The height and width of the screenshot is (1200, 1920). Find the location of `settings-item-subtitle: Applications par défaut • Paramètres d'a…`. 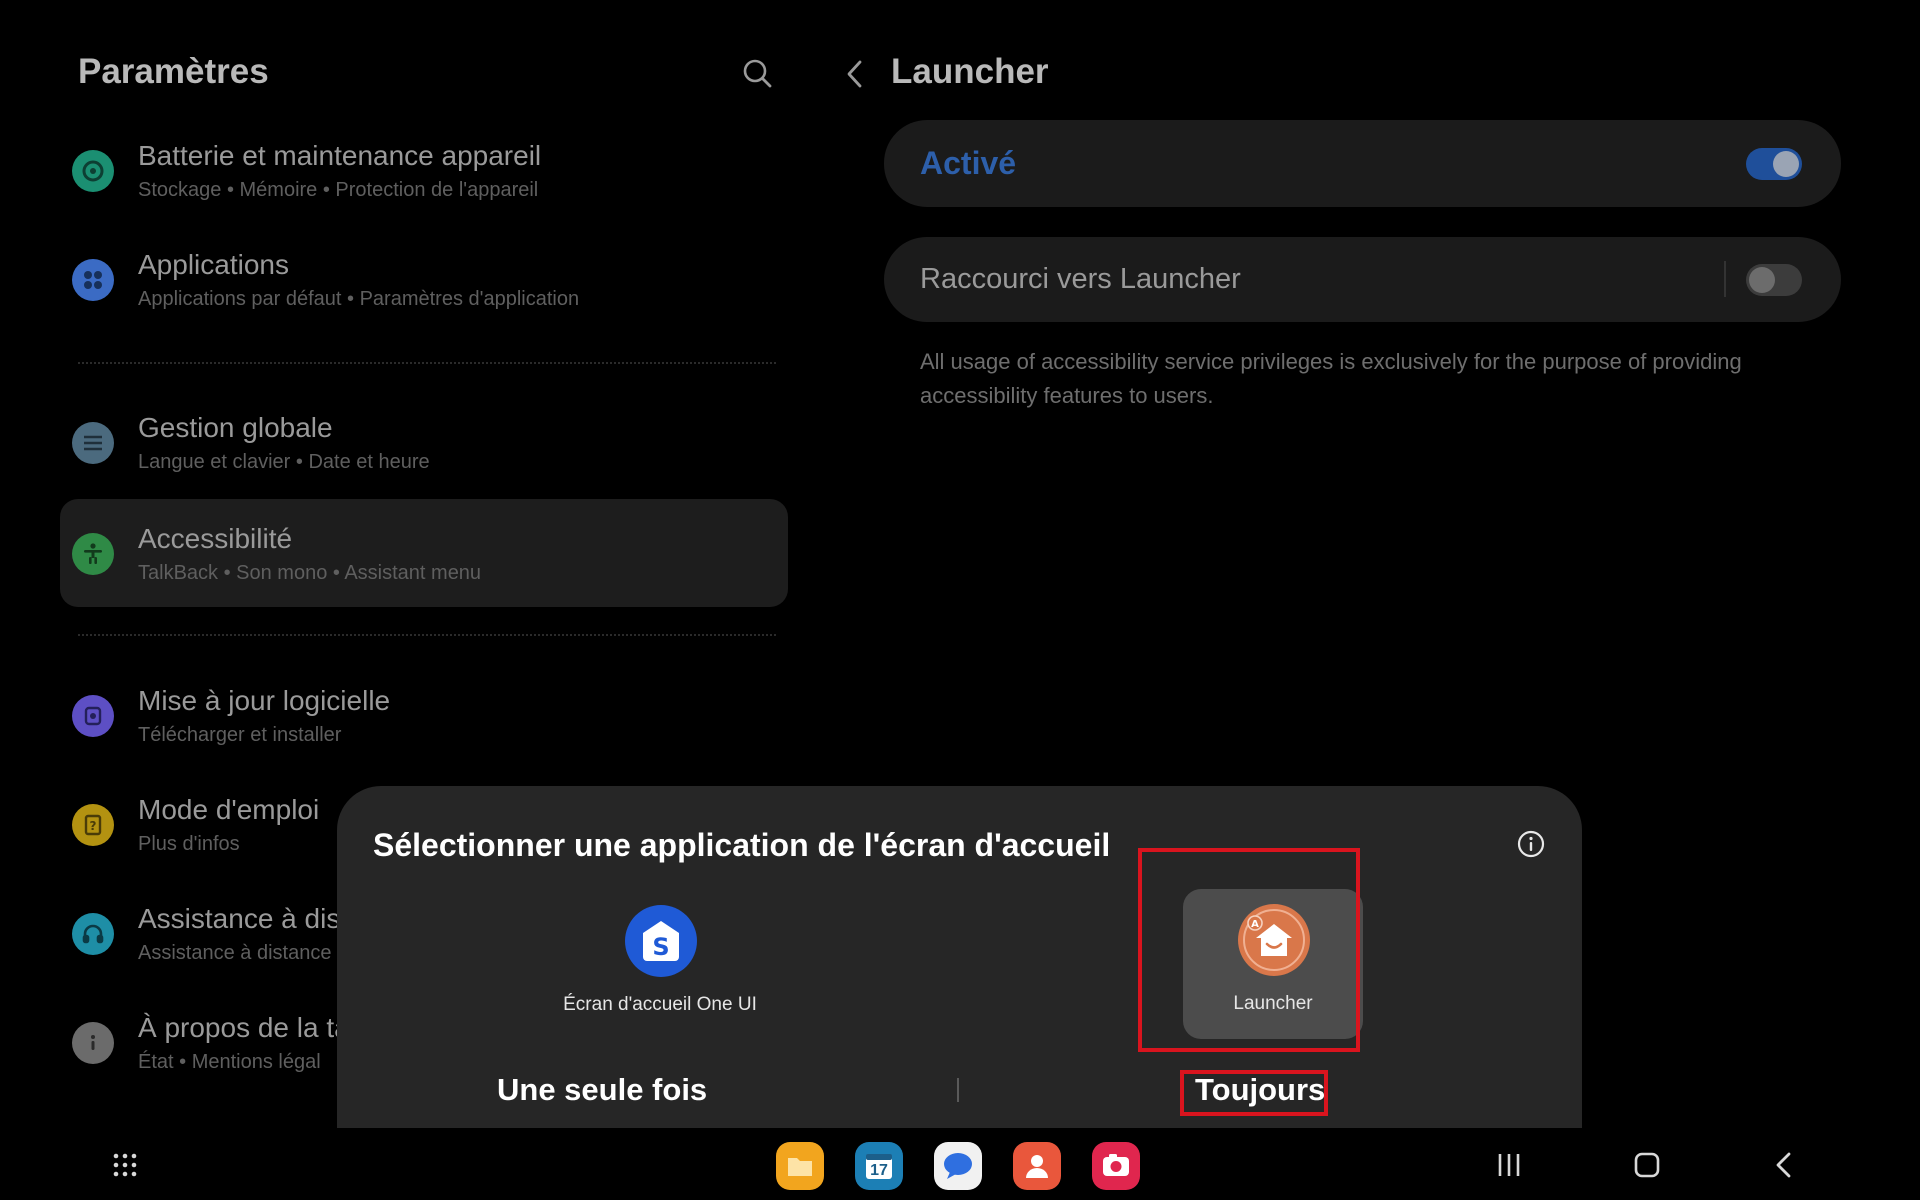

settings-item-subtitle: Applications par défaut • Paramètres d'a… is located at coordinates (359, 299).